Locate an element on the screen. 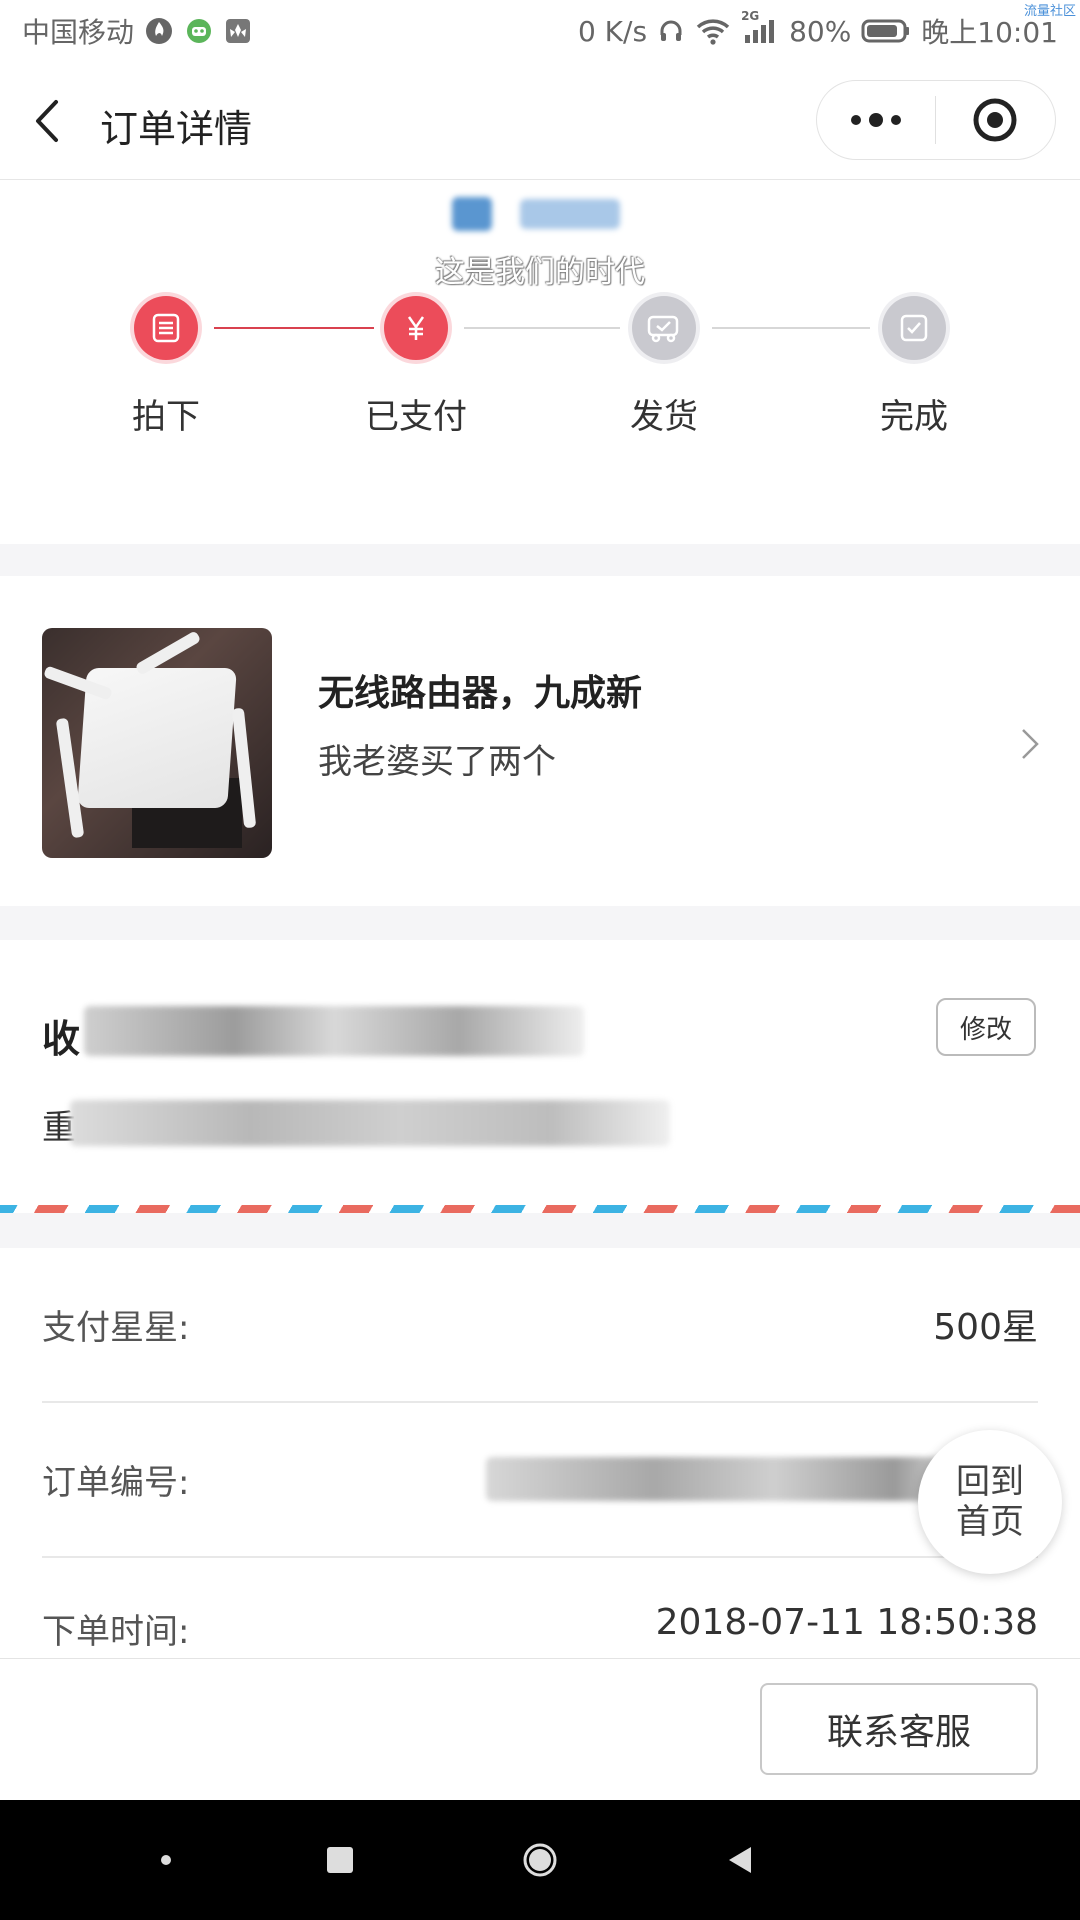 The width and height of the screenshot is (1080, 1920). chevron-right-icon is located at coordinates (1030, 744).